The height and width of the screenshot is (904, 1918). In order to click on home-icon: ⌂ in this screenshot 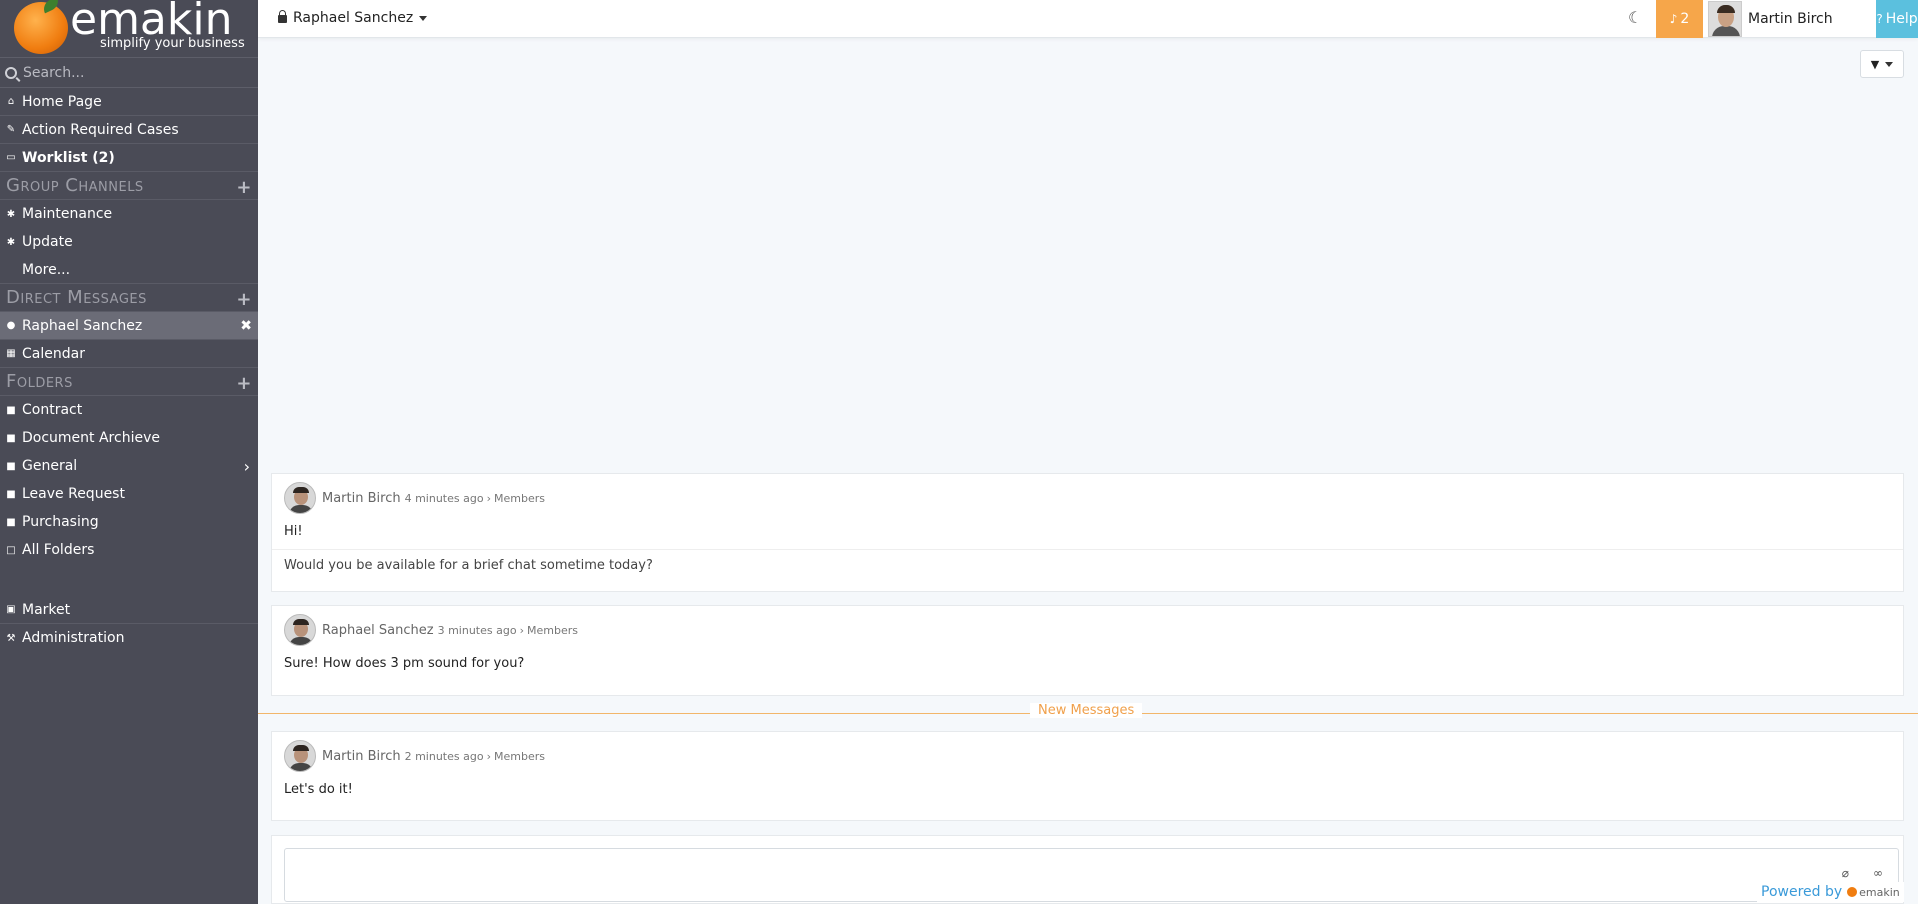, I will do `click(11, 101)`.